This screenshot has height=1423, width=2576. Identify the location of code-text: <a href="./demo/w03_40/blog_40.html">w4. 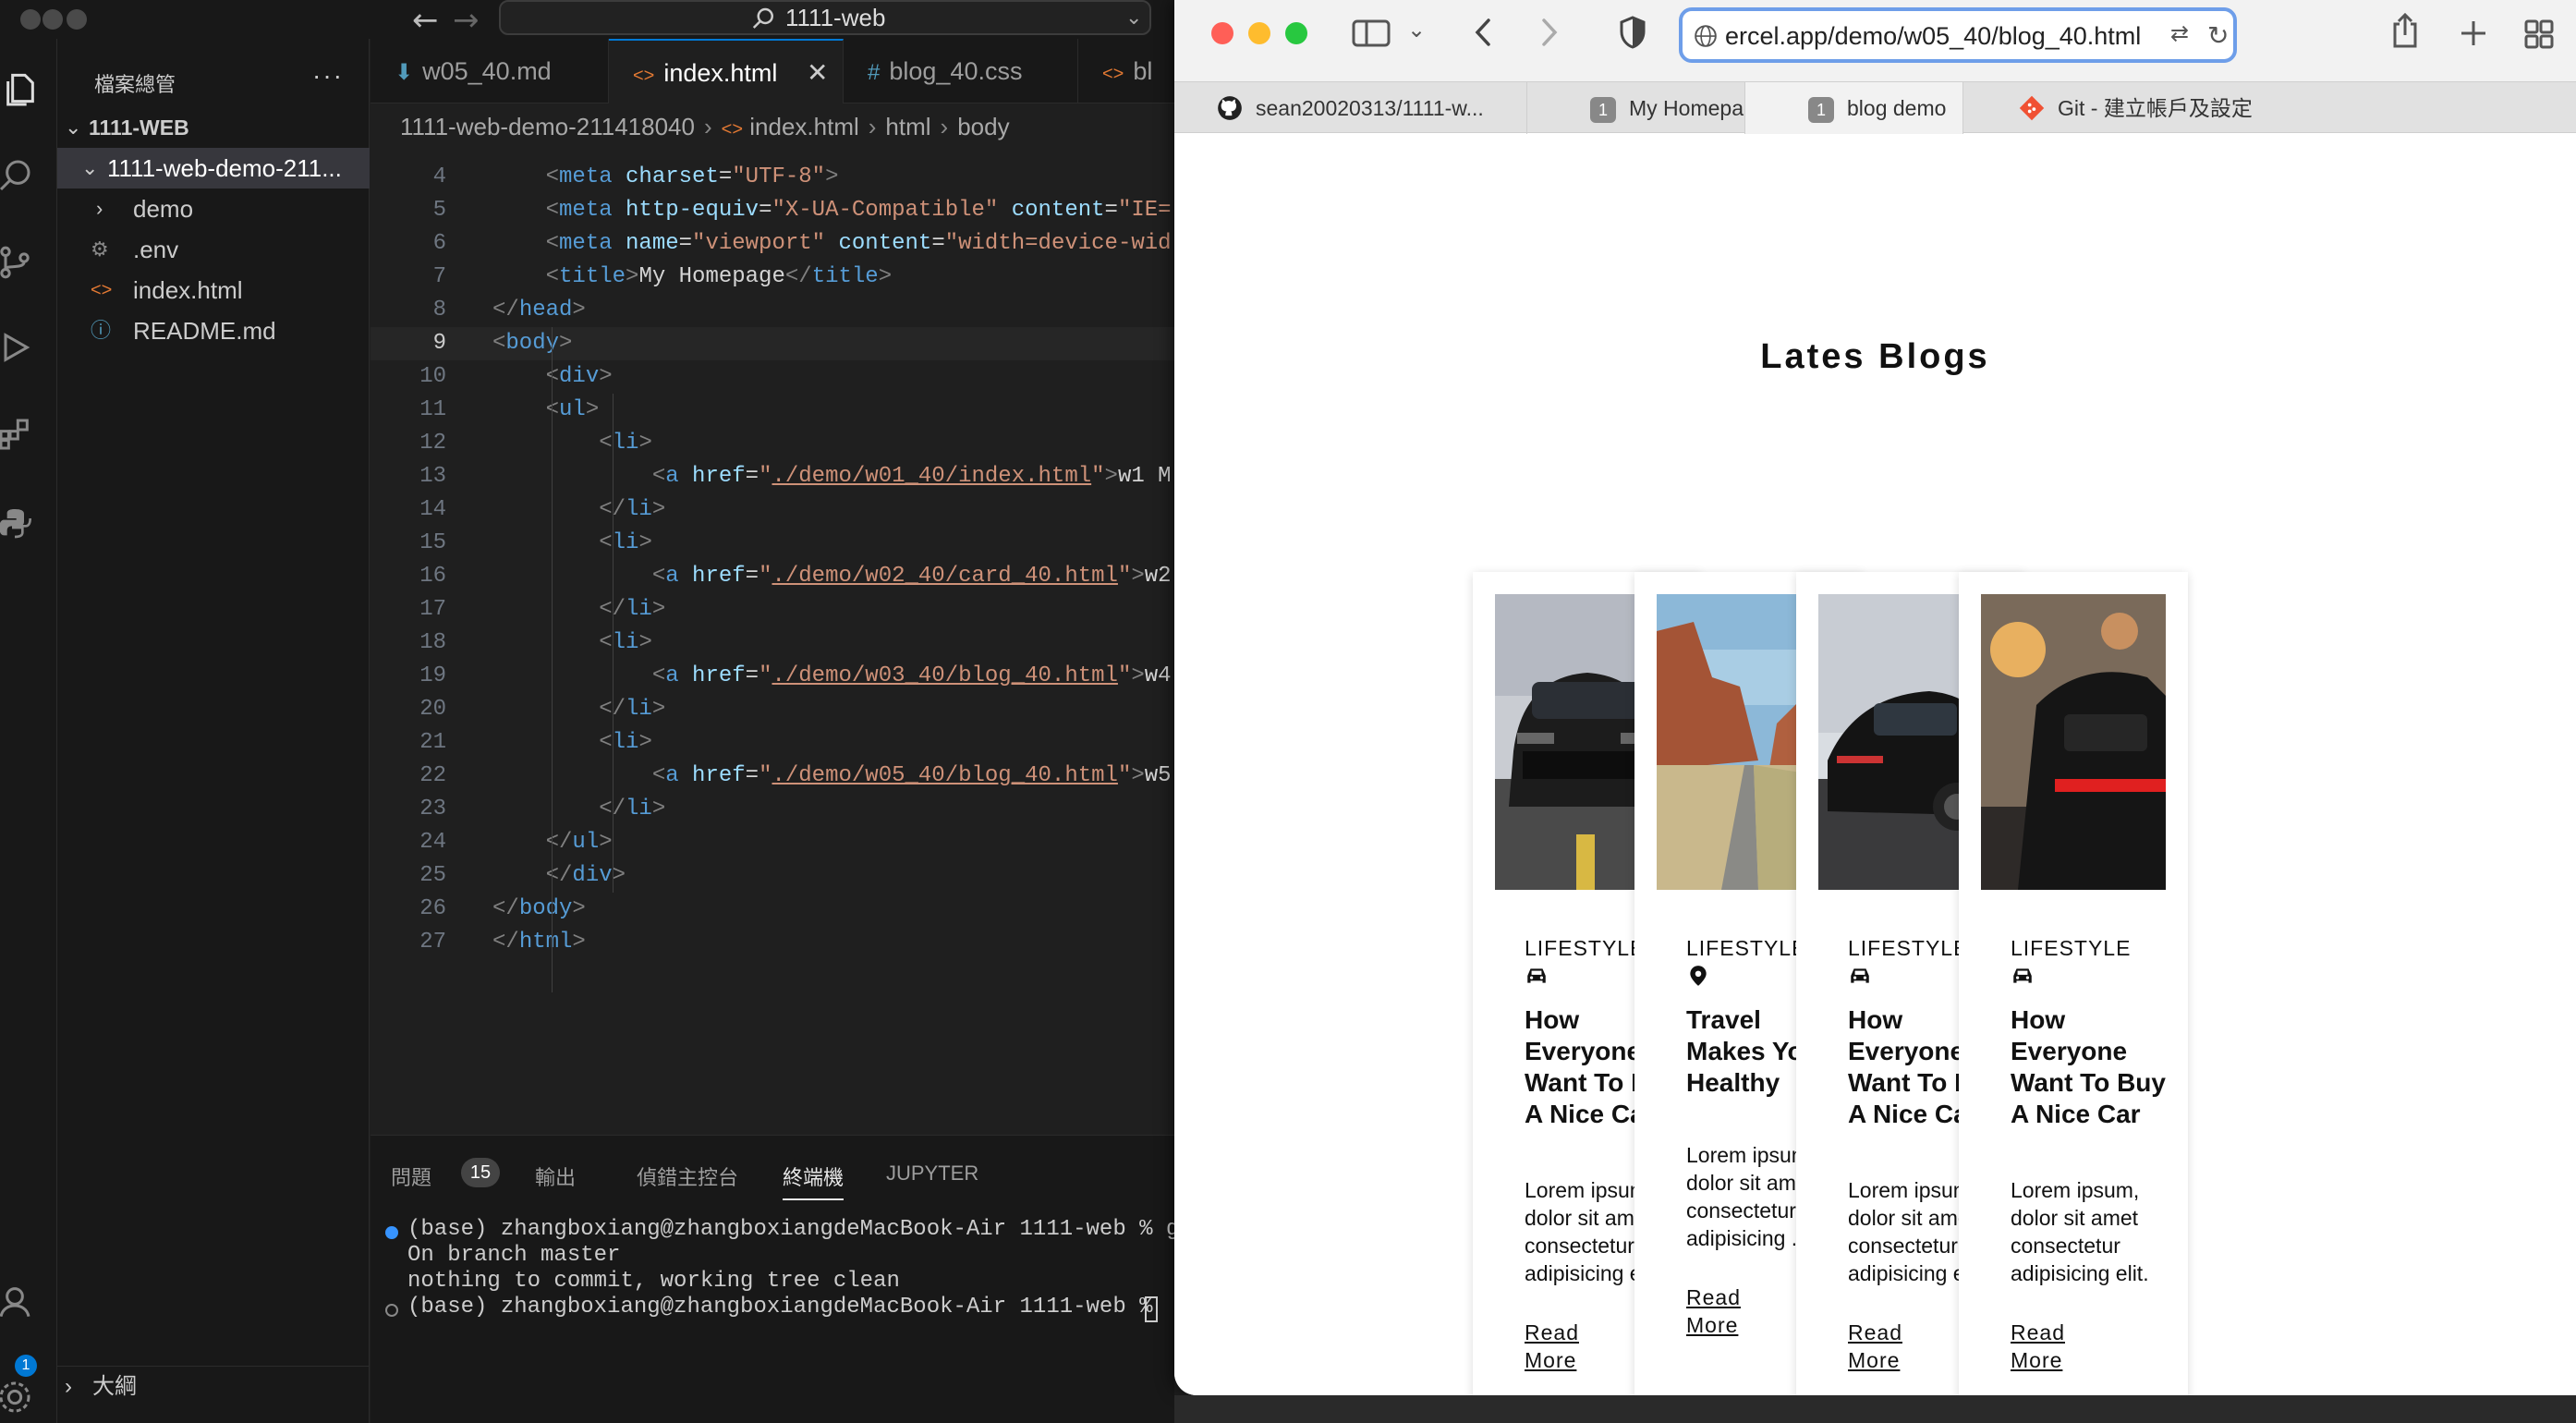
(832, 676).